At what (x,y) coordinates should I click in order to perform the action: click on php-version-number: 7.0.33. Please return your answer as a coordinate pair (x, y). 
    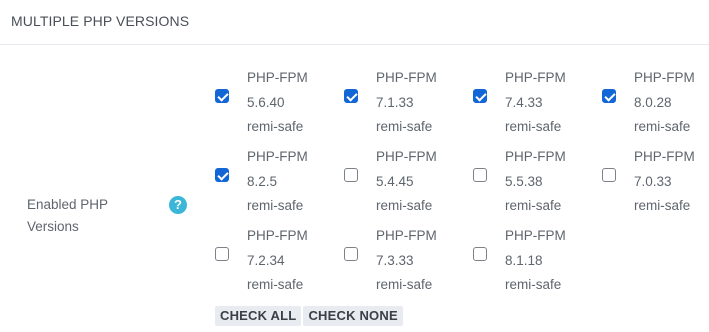
    Looking at the image, I should click on (653, 181).